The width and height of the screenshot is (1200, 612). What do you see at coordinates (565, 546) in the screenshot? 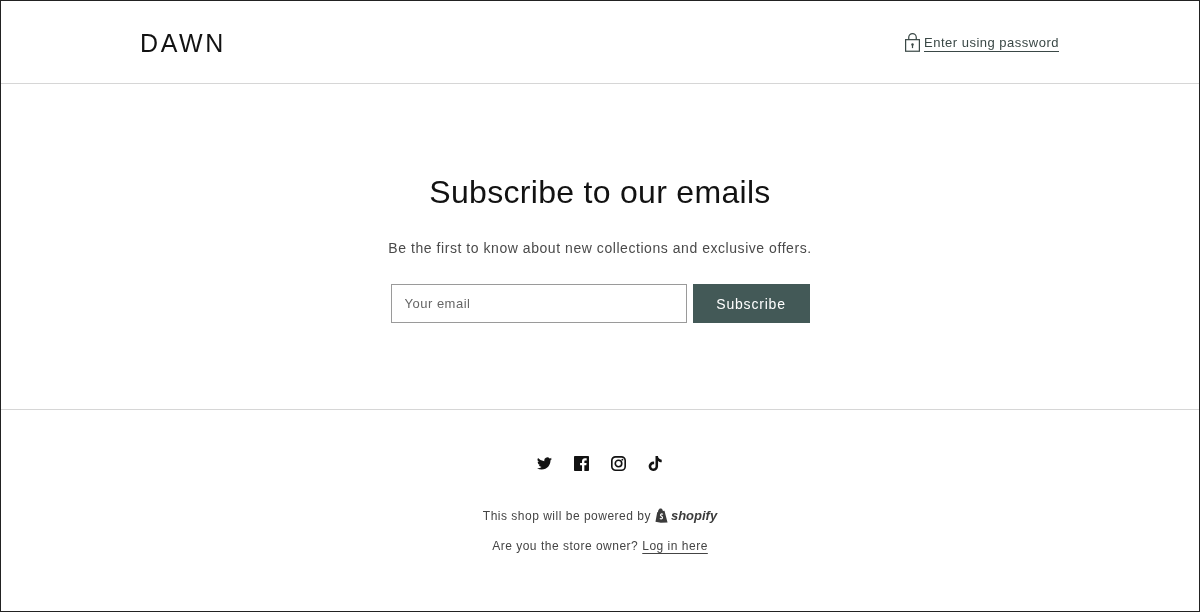
I see `store-owner-question: Are you the store owner?` at bounding box center [565, 546].